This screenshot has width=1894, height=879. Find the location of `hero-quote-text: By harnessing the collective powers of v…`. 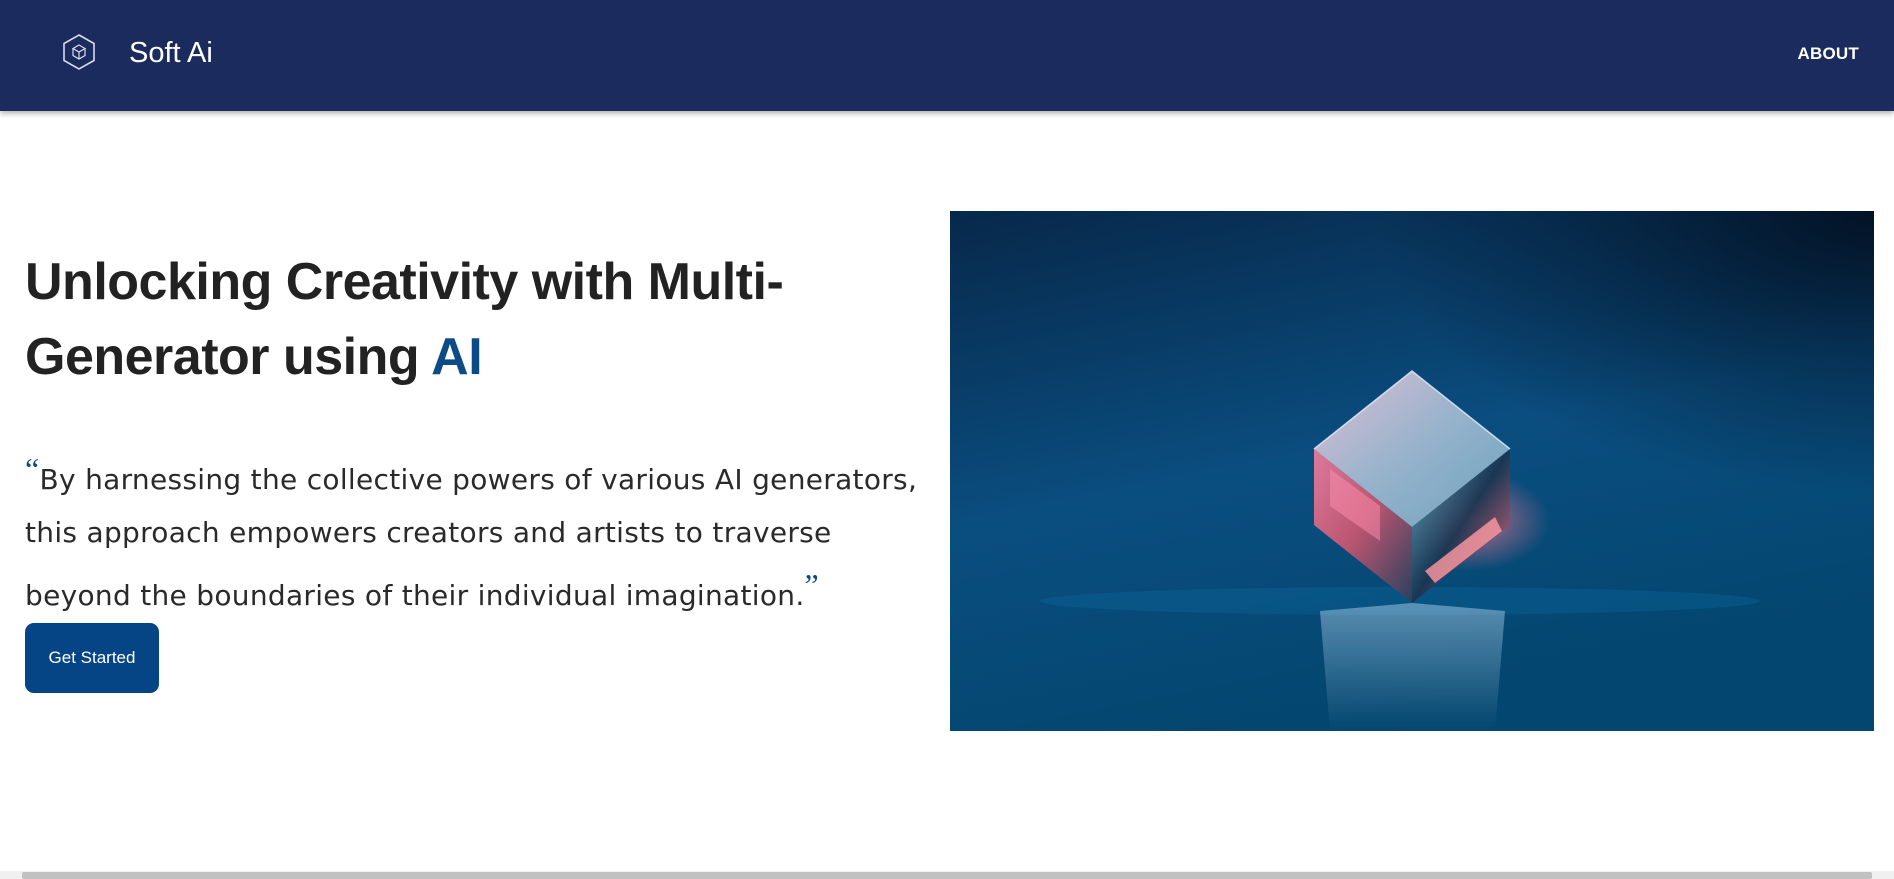

hero-quote-text: By harnessing the collective powers of v… is located at coordinates (471, 537).